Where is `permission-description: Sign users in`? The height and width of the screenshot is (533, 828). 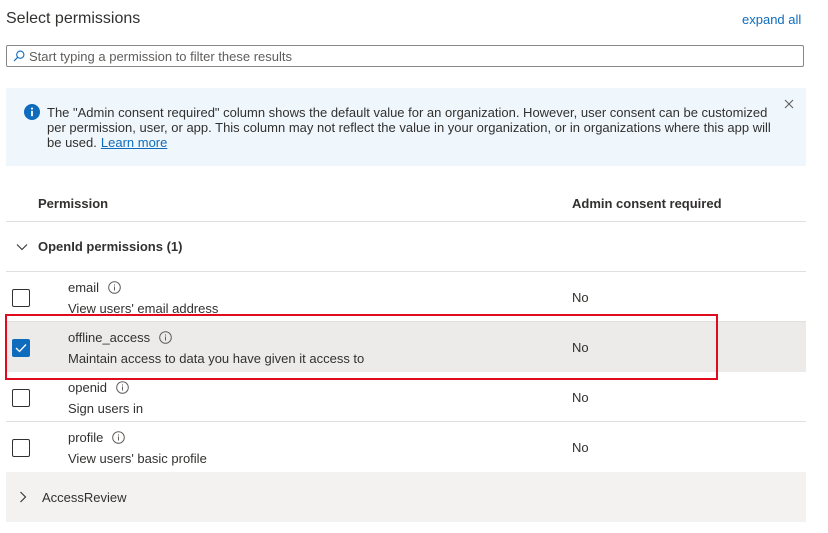
permission-description: Sign users in is located at coordinates (106, 408).